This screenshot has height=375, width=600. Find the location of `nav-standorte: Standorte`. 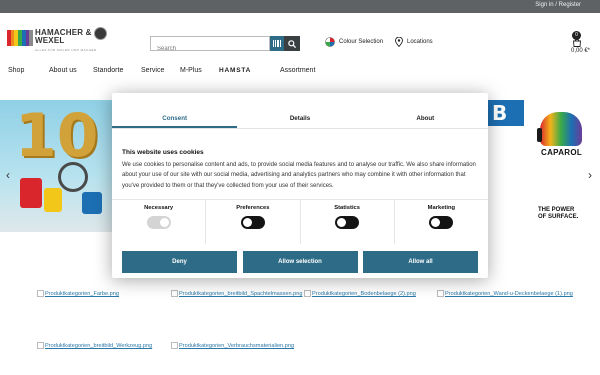

nav-standorte: Standorte is located at coordinates (108, 70).